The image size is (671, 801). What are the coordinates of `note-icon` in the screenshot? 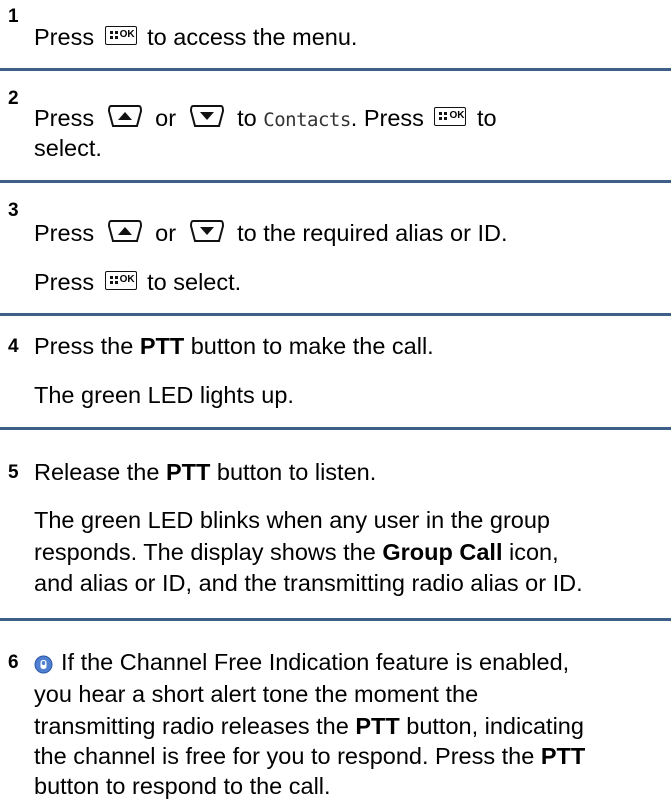 It's located at (43, 662).